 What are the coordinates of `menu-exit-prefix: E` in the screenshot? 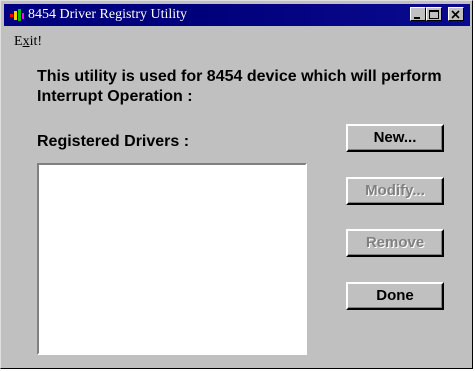 It's located at (18, 41).